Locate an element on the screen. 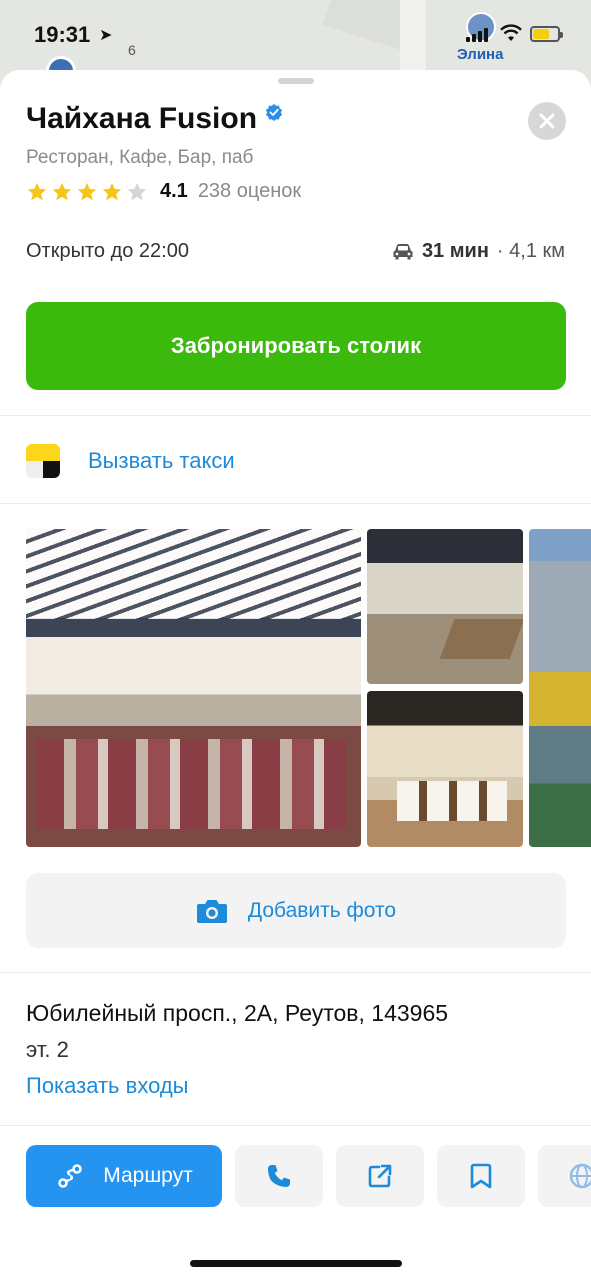  navigation-arrow-icon: ➤ is located at coordinates (106, 35).